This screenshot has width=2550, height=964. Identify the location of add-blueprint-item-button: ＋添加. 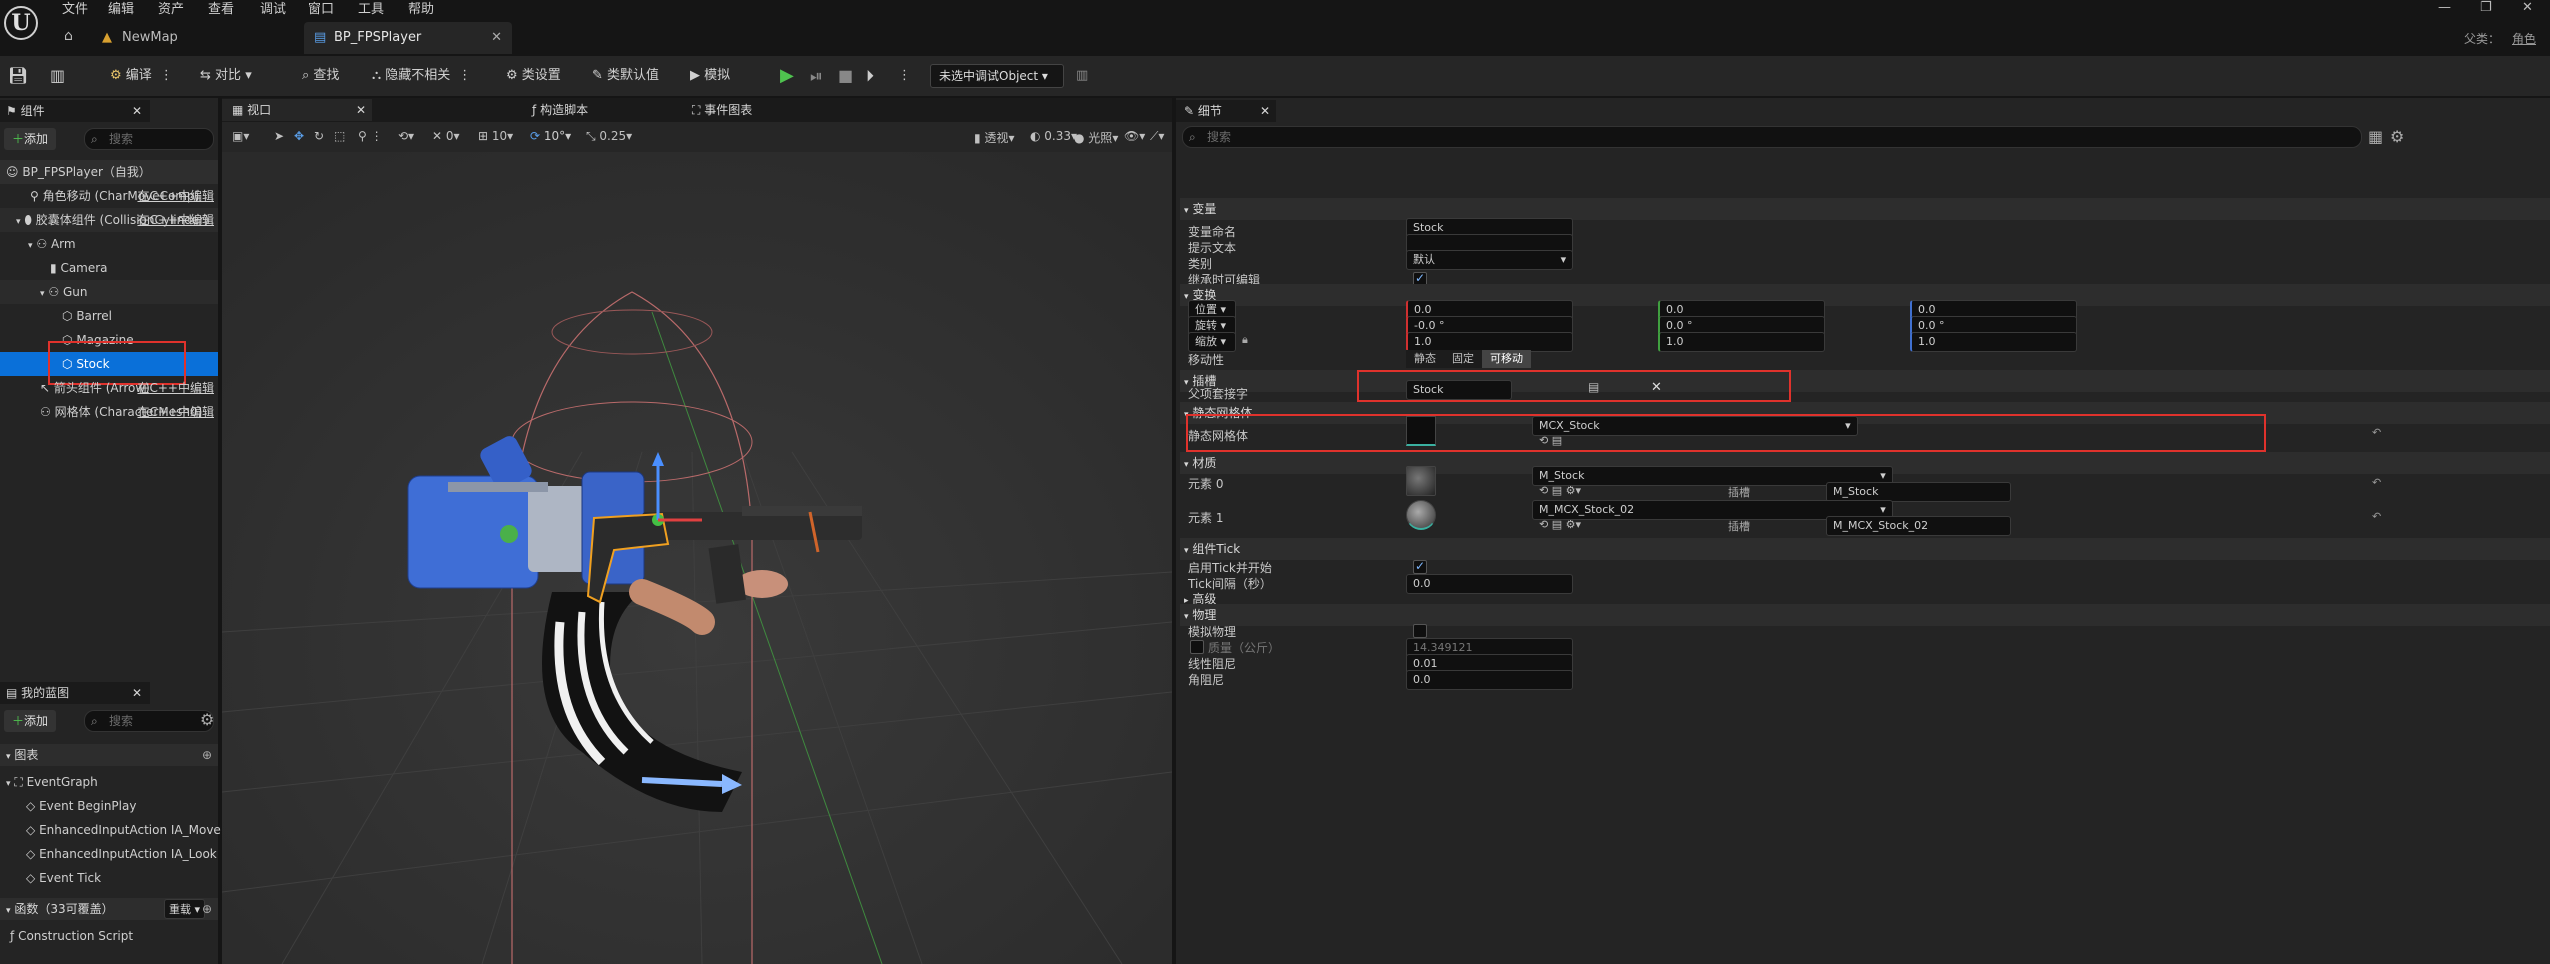
(30, 721).